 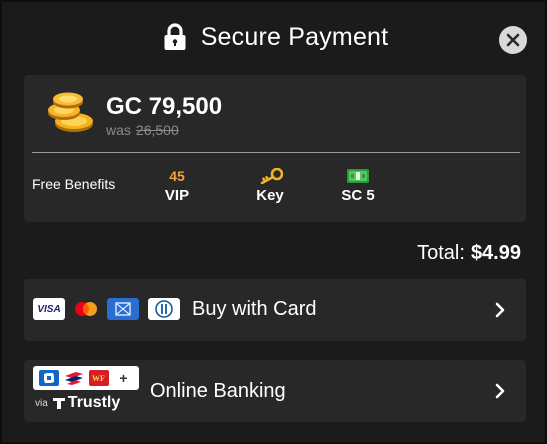 What do you see at coordinates (106, 309) in the screenshot?
I see `card-logos: VISA` at bounding box center [106, 309].